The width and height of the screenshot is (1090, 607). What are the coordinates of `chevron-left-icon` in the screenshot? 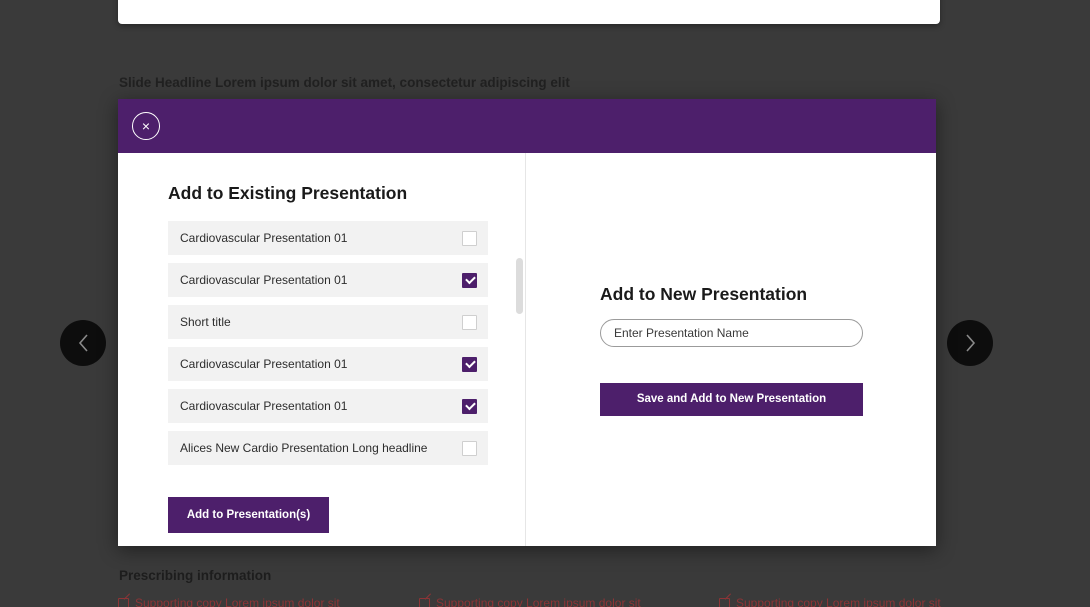 It's located at (83, 343).